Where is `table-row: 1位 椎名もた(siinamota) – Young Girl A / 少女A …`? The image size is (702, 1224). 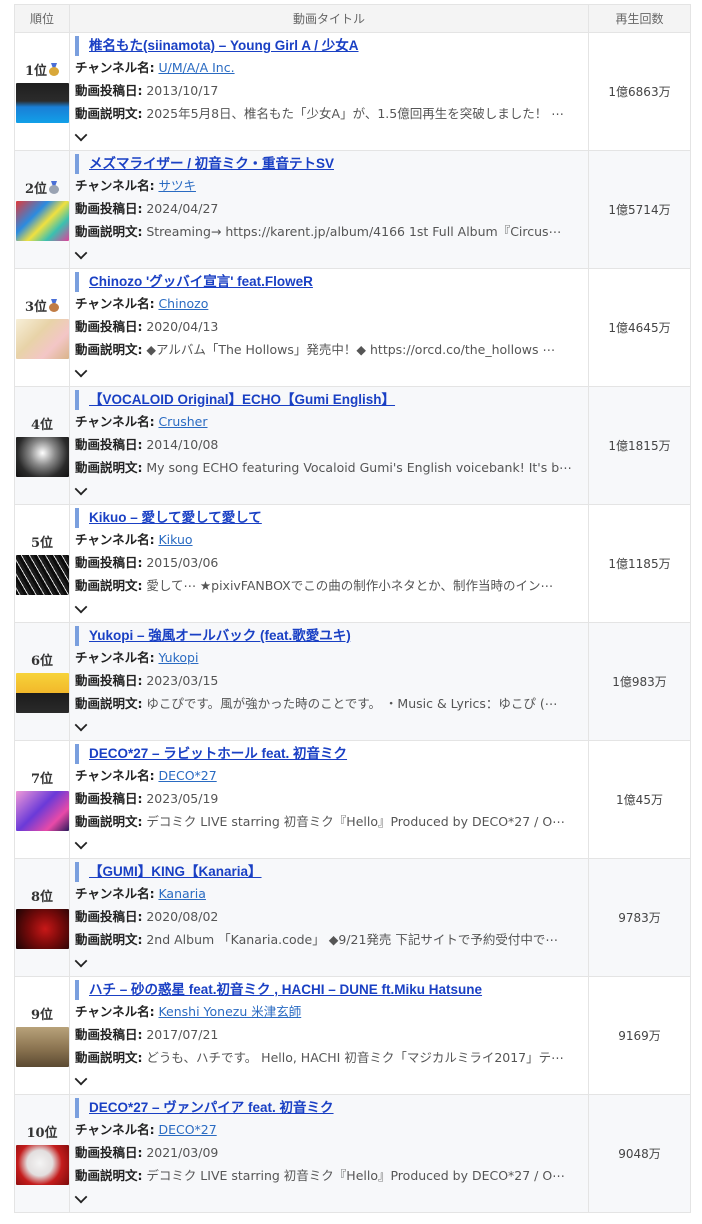 table-row: 1位 椎名もた(siinamota) – Young Girl A / 少女A … is located at coordinates (352, 91).